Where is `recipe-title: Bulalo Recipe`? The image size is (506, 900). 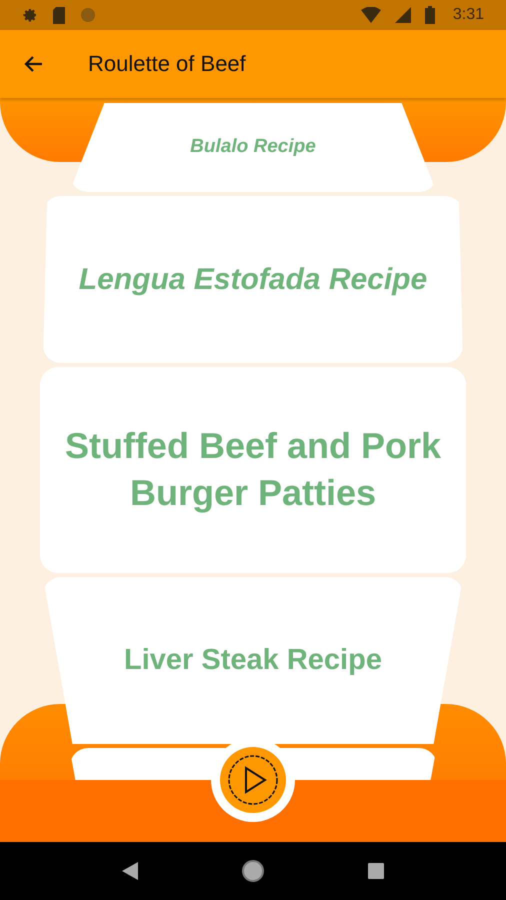
recipe-title: Bulalo Recipe is located at coordinates (253, 147).